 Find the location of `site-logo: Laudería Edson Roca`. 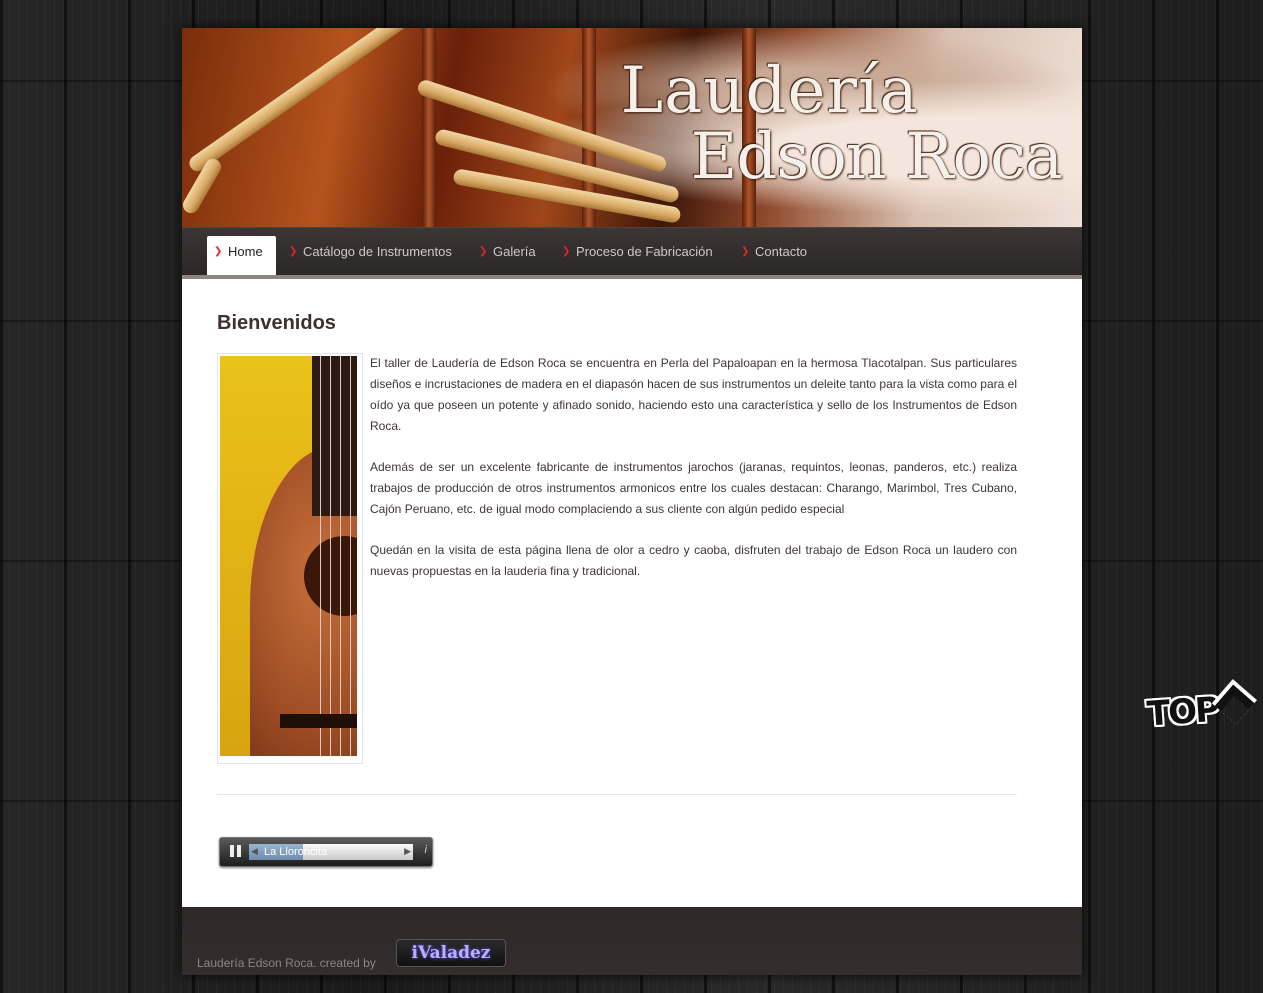

site-logo: Laudería Edson Roca is located at coordinates (841, 124).